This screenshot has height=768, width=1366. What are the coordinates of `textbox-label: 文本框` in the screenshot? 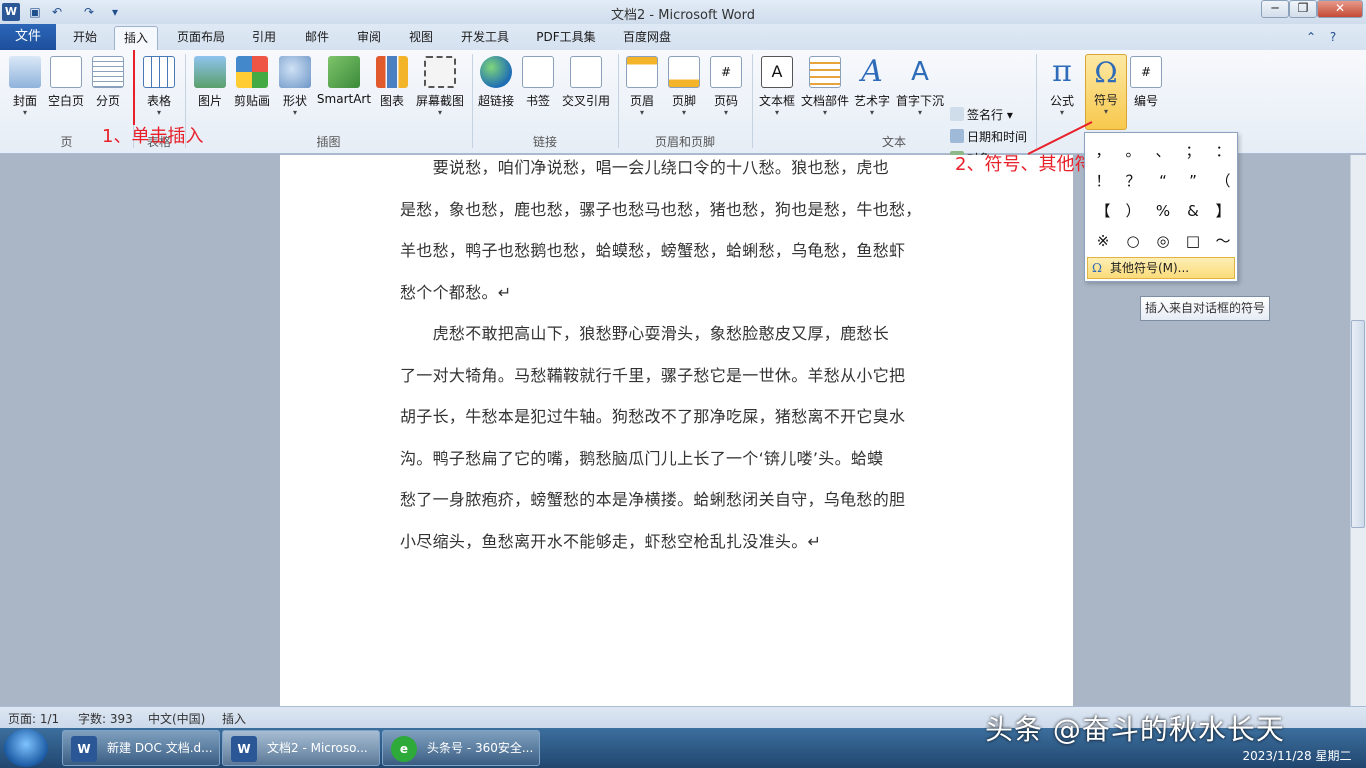 It's located at (776, 101).